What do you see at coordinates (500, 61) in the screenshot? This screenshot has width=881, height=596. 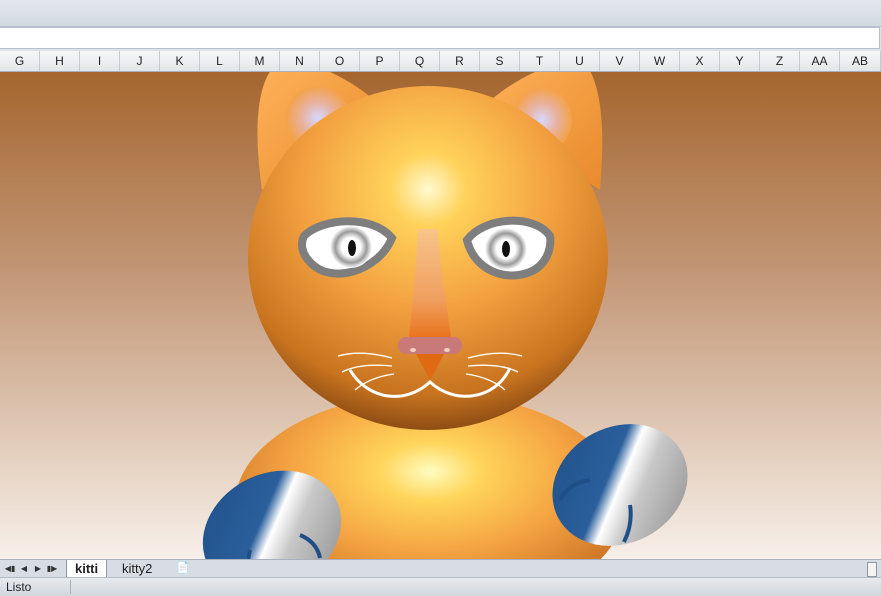 I see `column-header-s: S` at bounding box center [500, 61].